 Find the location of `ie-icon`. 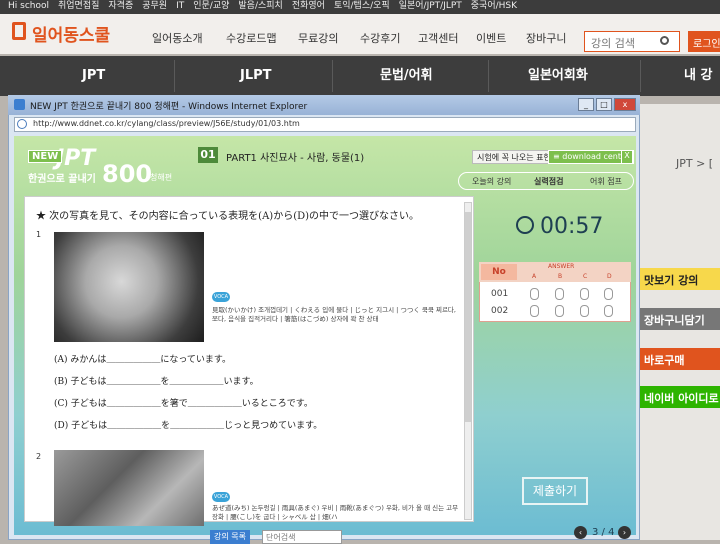

ie-icon is located at coordinates (19, 104).